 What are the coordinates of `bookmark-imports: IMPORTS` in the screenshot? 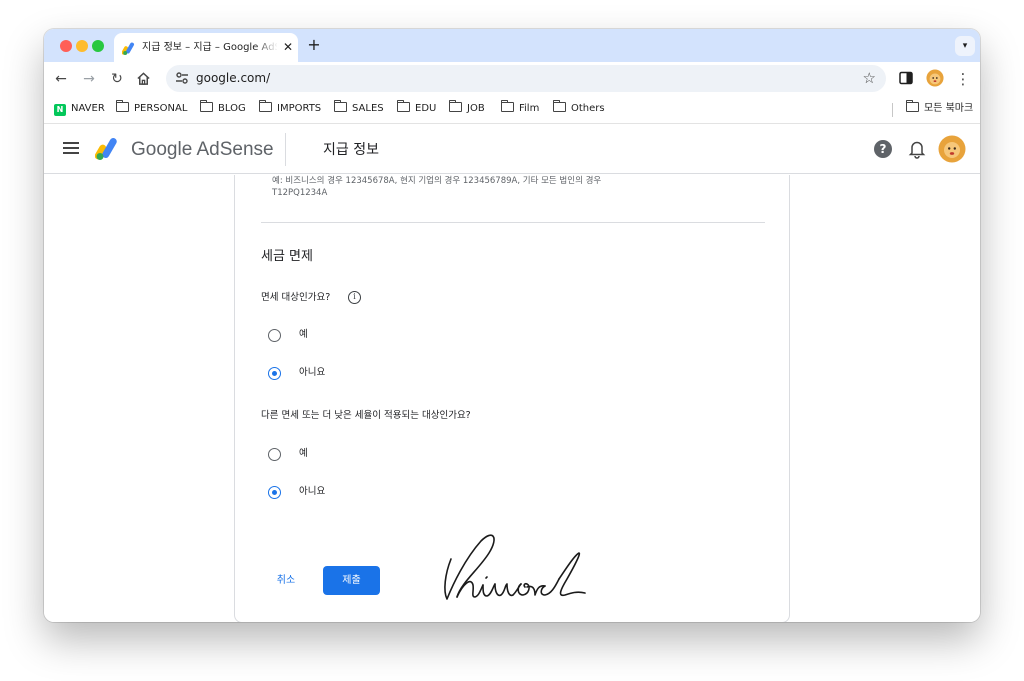 It's located at (290, 108).